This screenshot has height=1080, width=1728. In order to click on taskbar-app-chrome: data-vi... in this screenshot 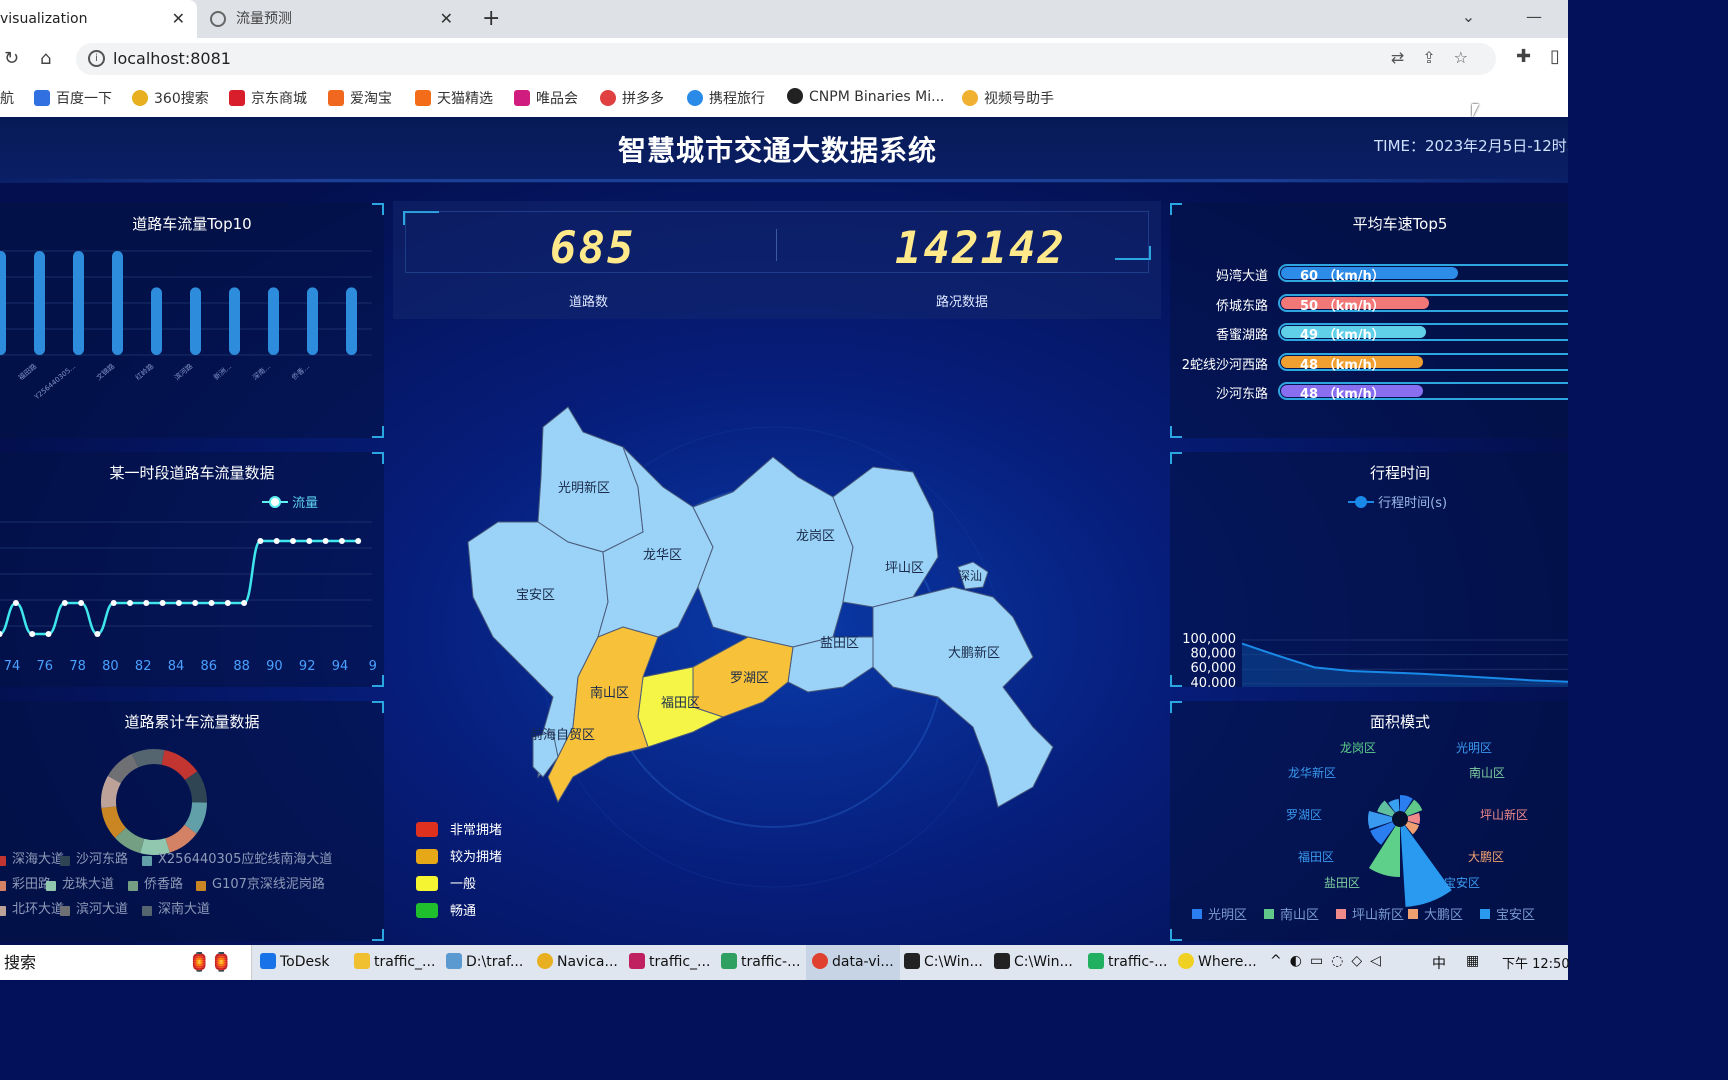, I will do `click(853, 962)`.